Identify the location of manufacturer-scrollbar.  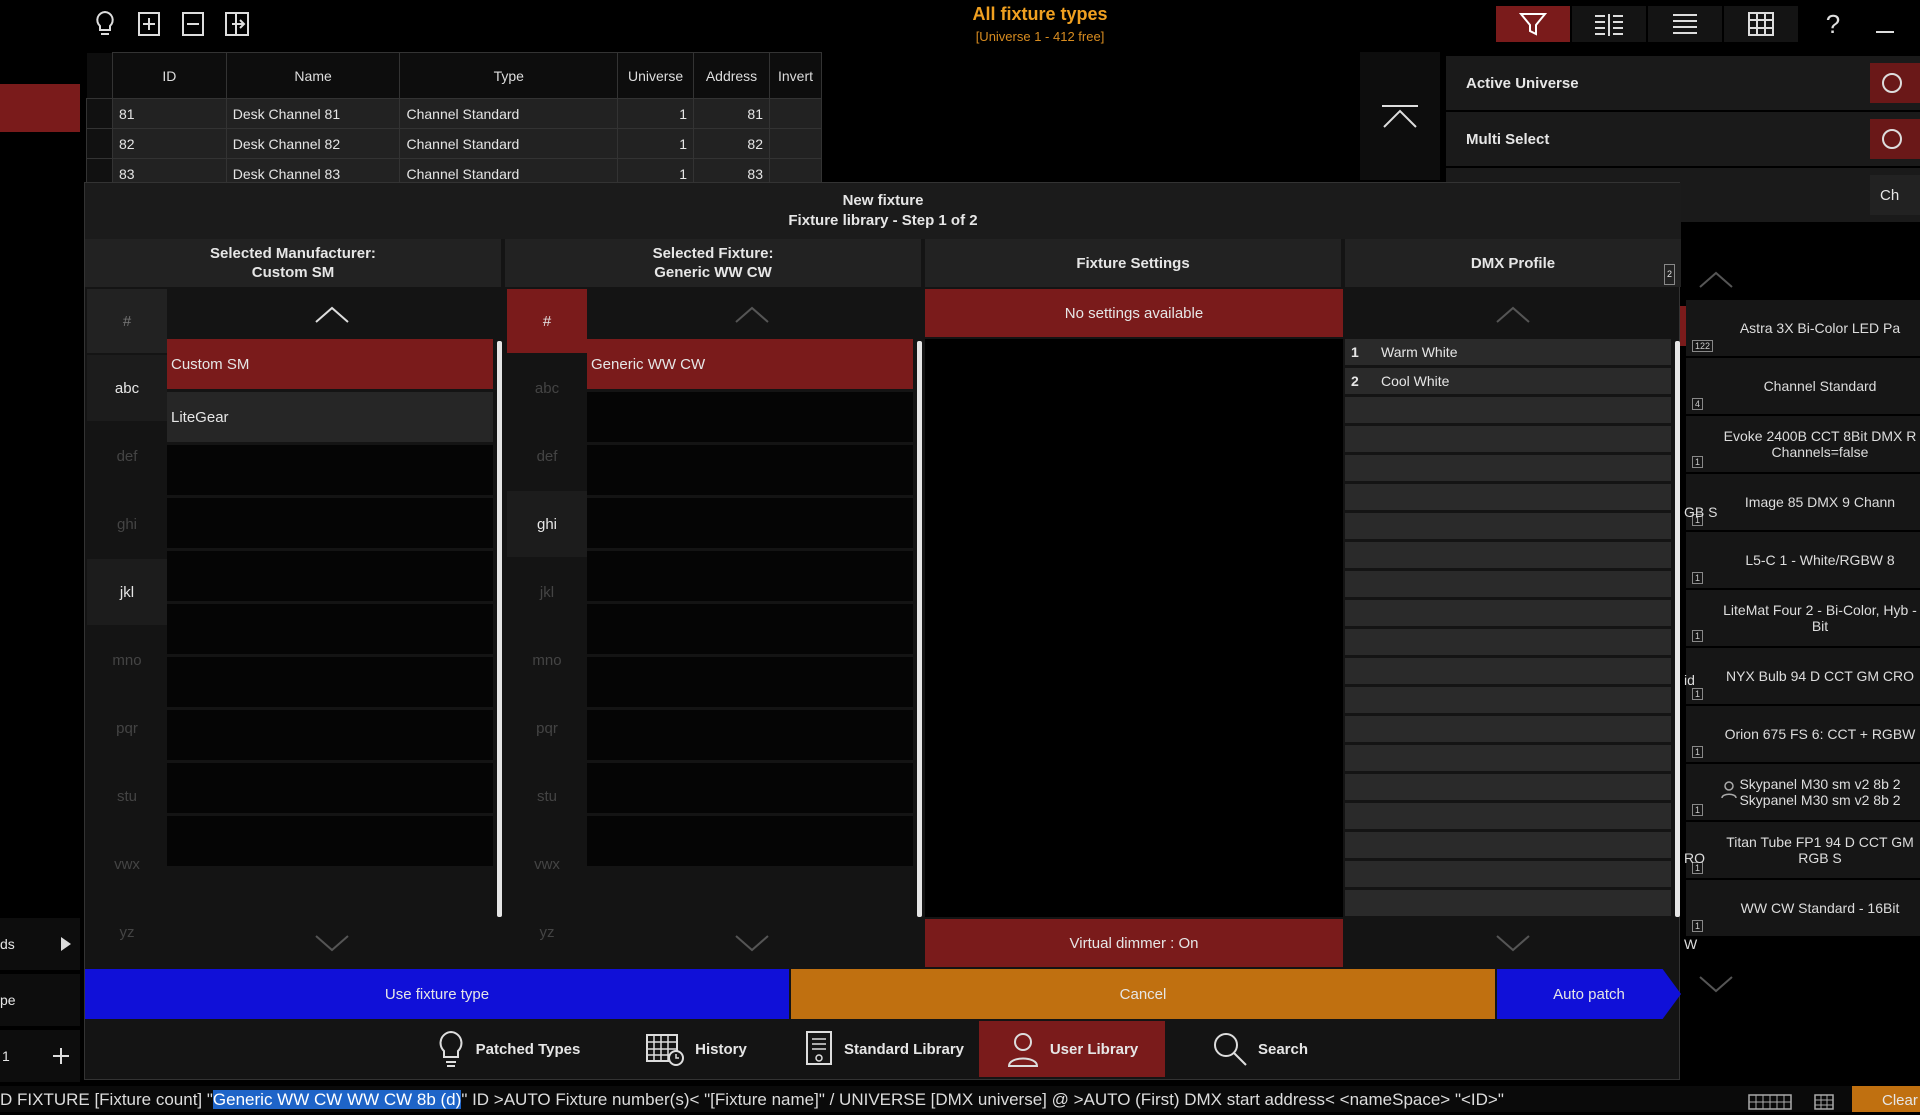
(499, 629).